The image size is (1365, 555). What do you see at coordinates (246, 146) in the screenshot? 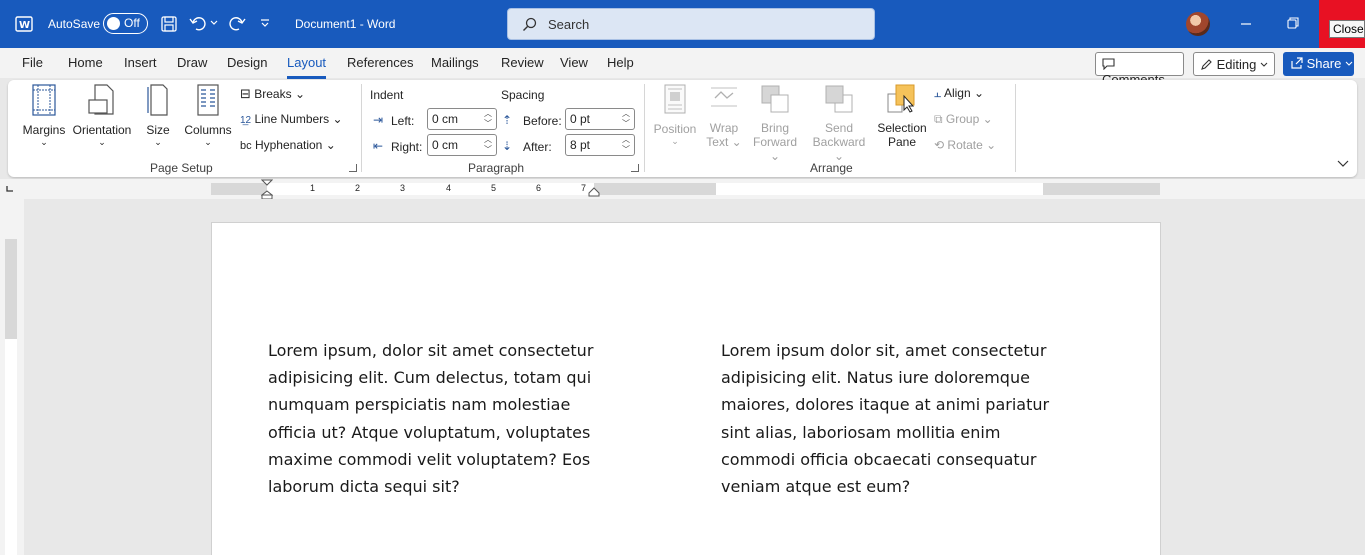
I see `hyphenation-icon: bc` at bounding box center [246, 146].